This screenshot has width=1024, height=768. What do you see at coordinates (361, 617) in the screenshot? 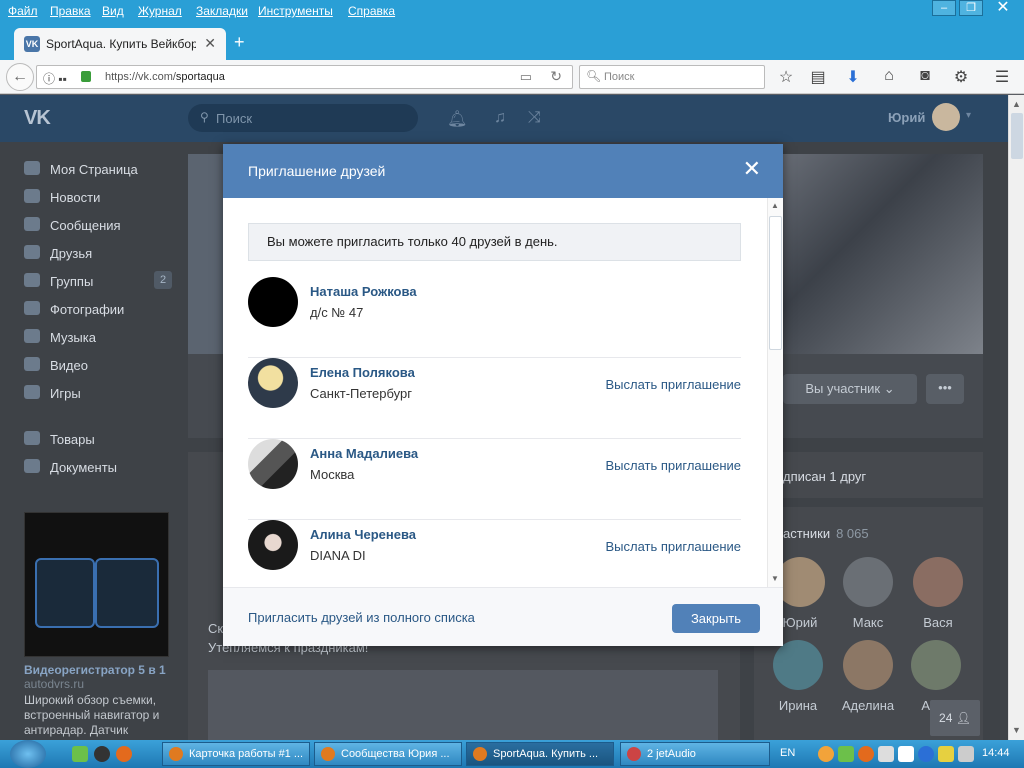
I see `invite-from-full-list-link: Пригласить друзей из полного списка` at bounding box center [361, 617].